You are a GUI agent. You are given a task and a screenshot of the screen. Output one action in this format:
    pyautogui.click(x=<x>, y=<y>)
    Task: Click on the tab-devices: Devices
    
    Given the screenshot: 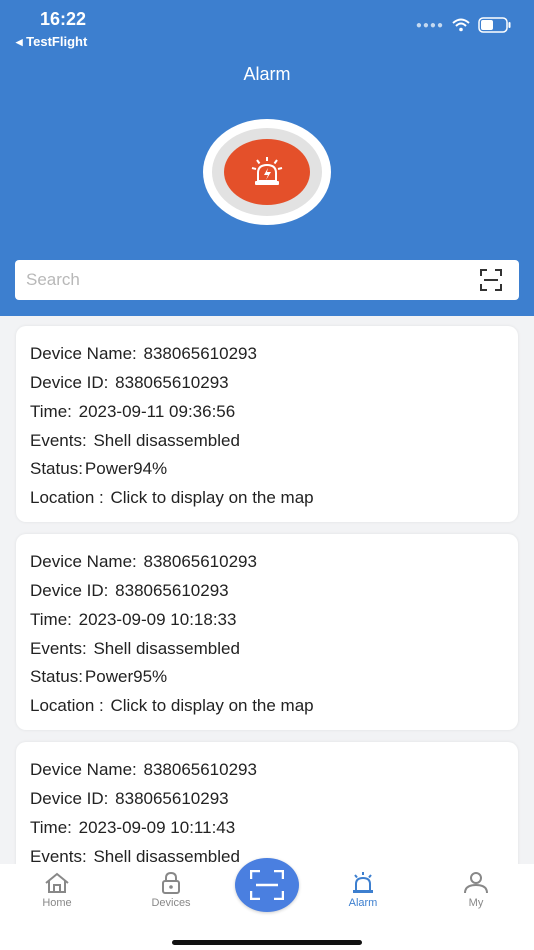 What is the action you would take?
    pyautogui.click(x=171, y=890)
    